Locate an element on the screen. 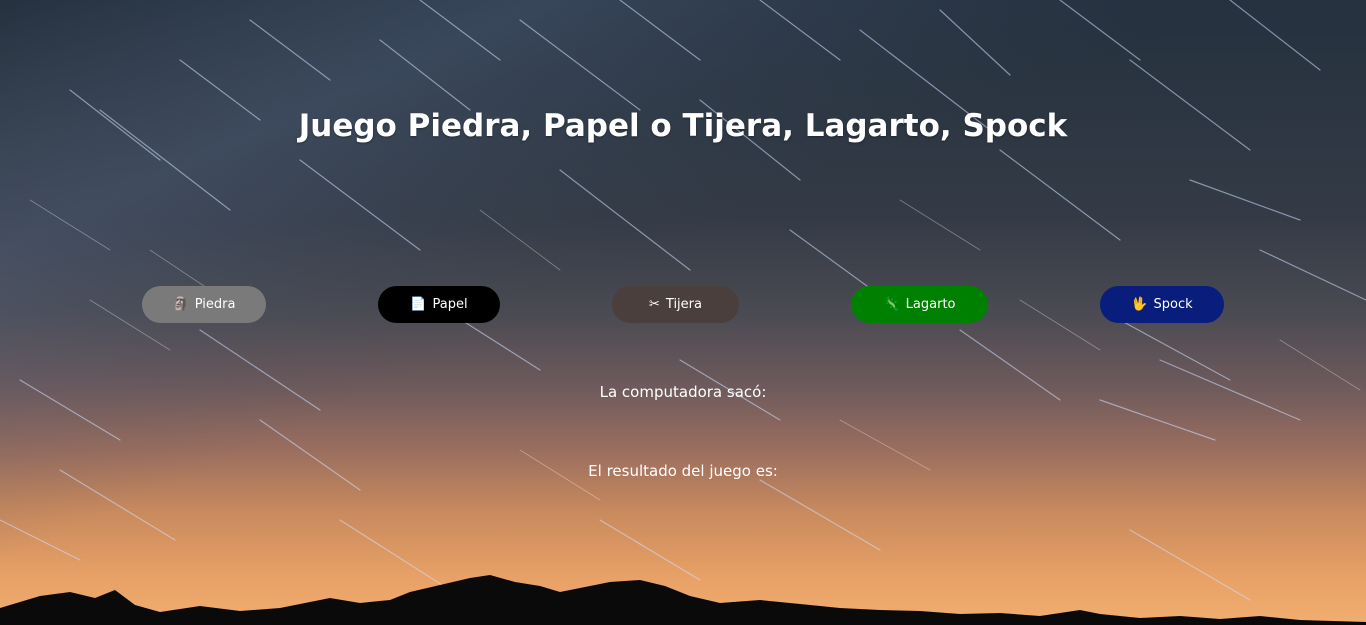  papel-label: Papel is located at coordinates (450, 304).